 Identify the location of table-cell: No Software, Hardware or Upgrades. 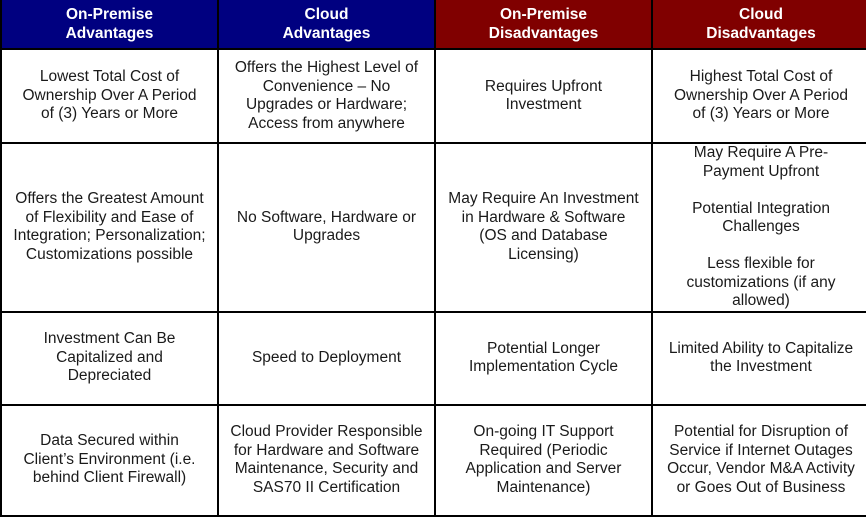
(326, 227).